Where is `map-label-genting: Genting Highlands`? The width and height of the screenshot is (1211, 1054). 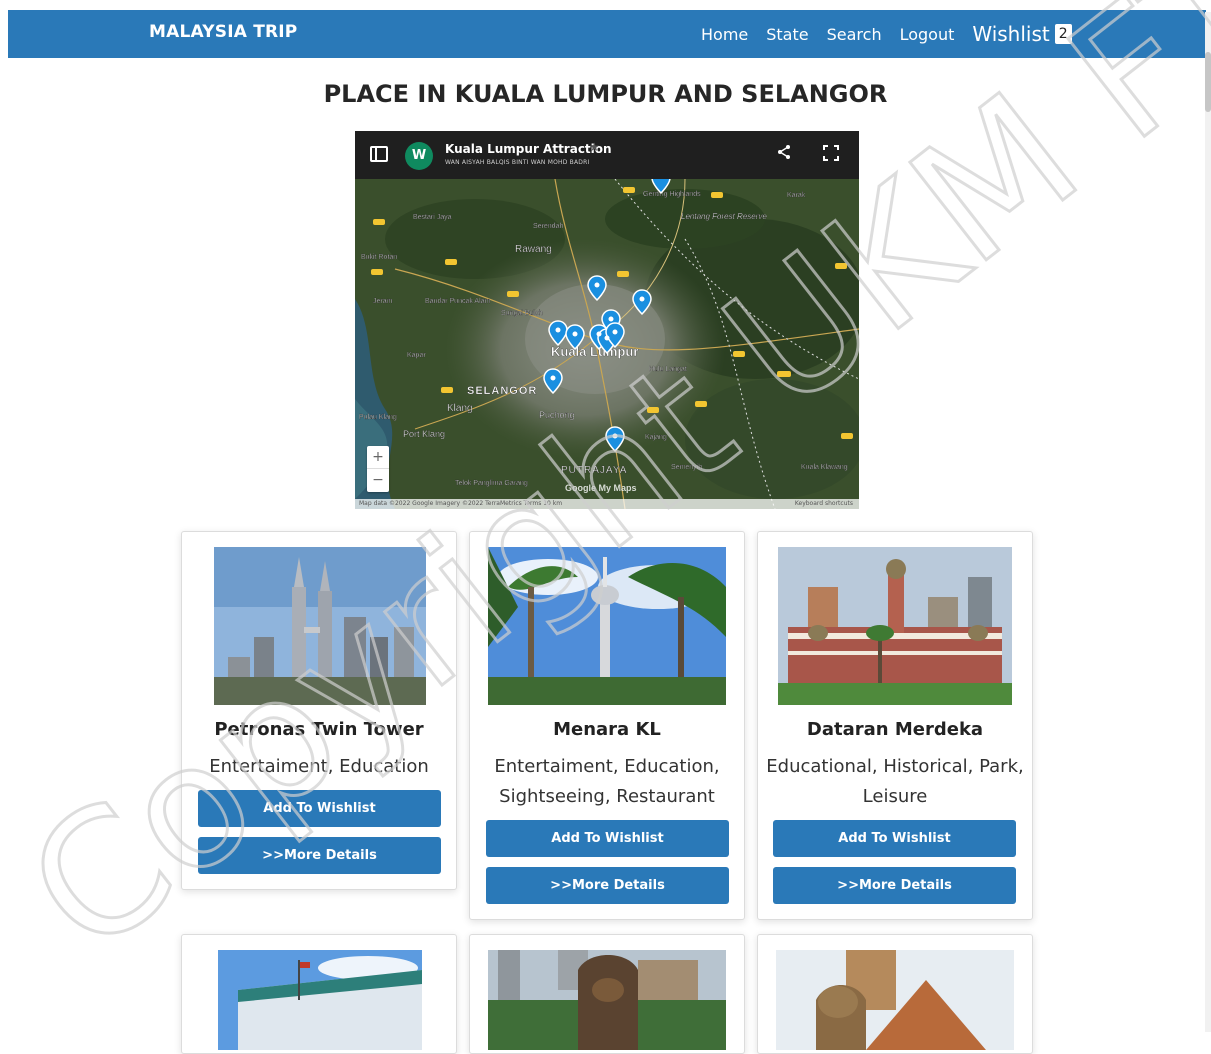
map-label-genting: Genting Highlands is located at coordinates (672, 194).